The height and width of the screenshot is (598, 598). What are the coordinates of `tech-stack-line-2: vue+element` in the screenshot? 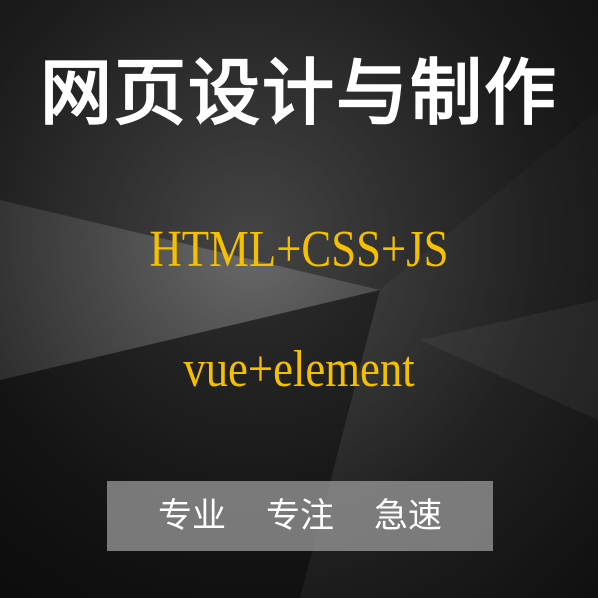 It's located at (299, 369).